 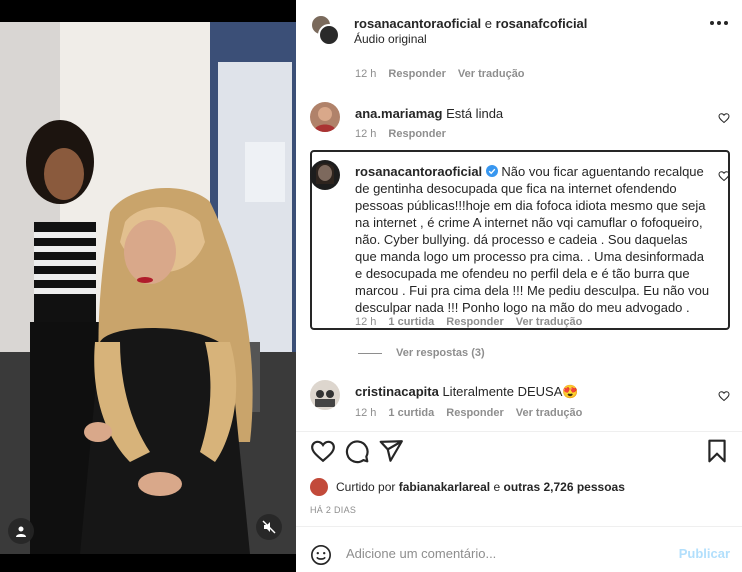 What do you see at coordinates (391, 451) in the screenshot?
I see `share-icon` at bounding box center [391, 451].